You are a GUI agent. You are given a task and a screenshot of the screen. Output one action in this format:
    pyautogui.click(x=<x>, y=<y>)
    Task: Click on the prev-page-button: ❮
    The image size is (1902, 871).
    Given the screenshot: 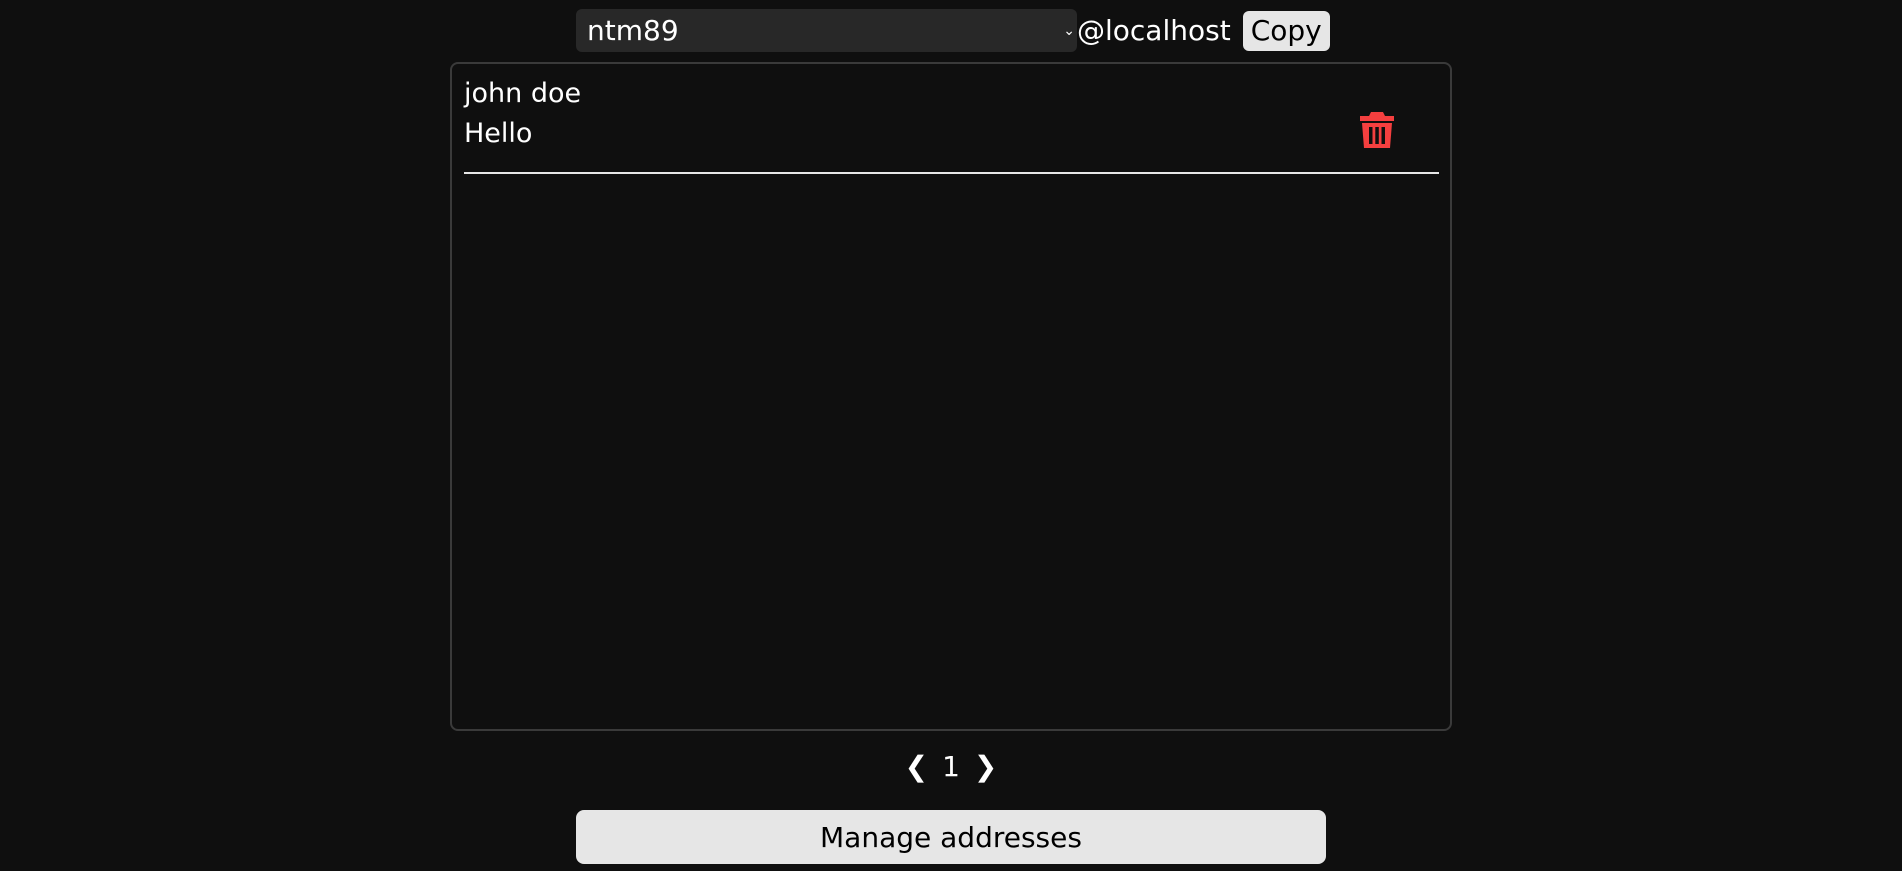 What is the action you would take?
    pyautogui.click(x=916, y=766)
    